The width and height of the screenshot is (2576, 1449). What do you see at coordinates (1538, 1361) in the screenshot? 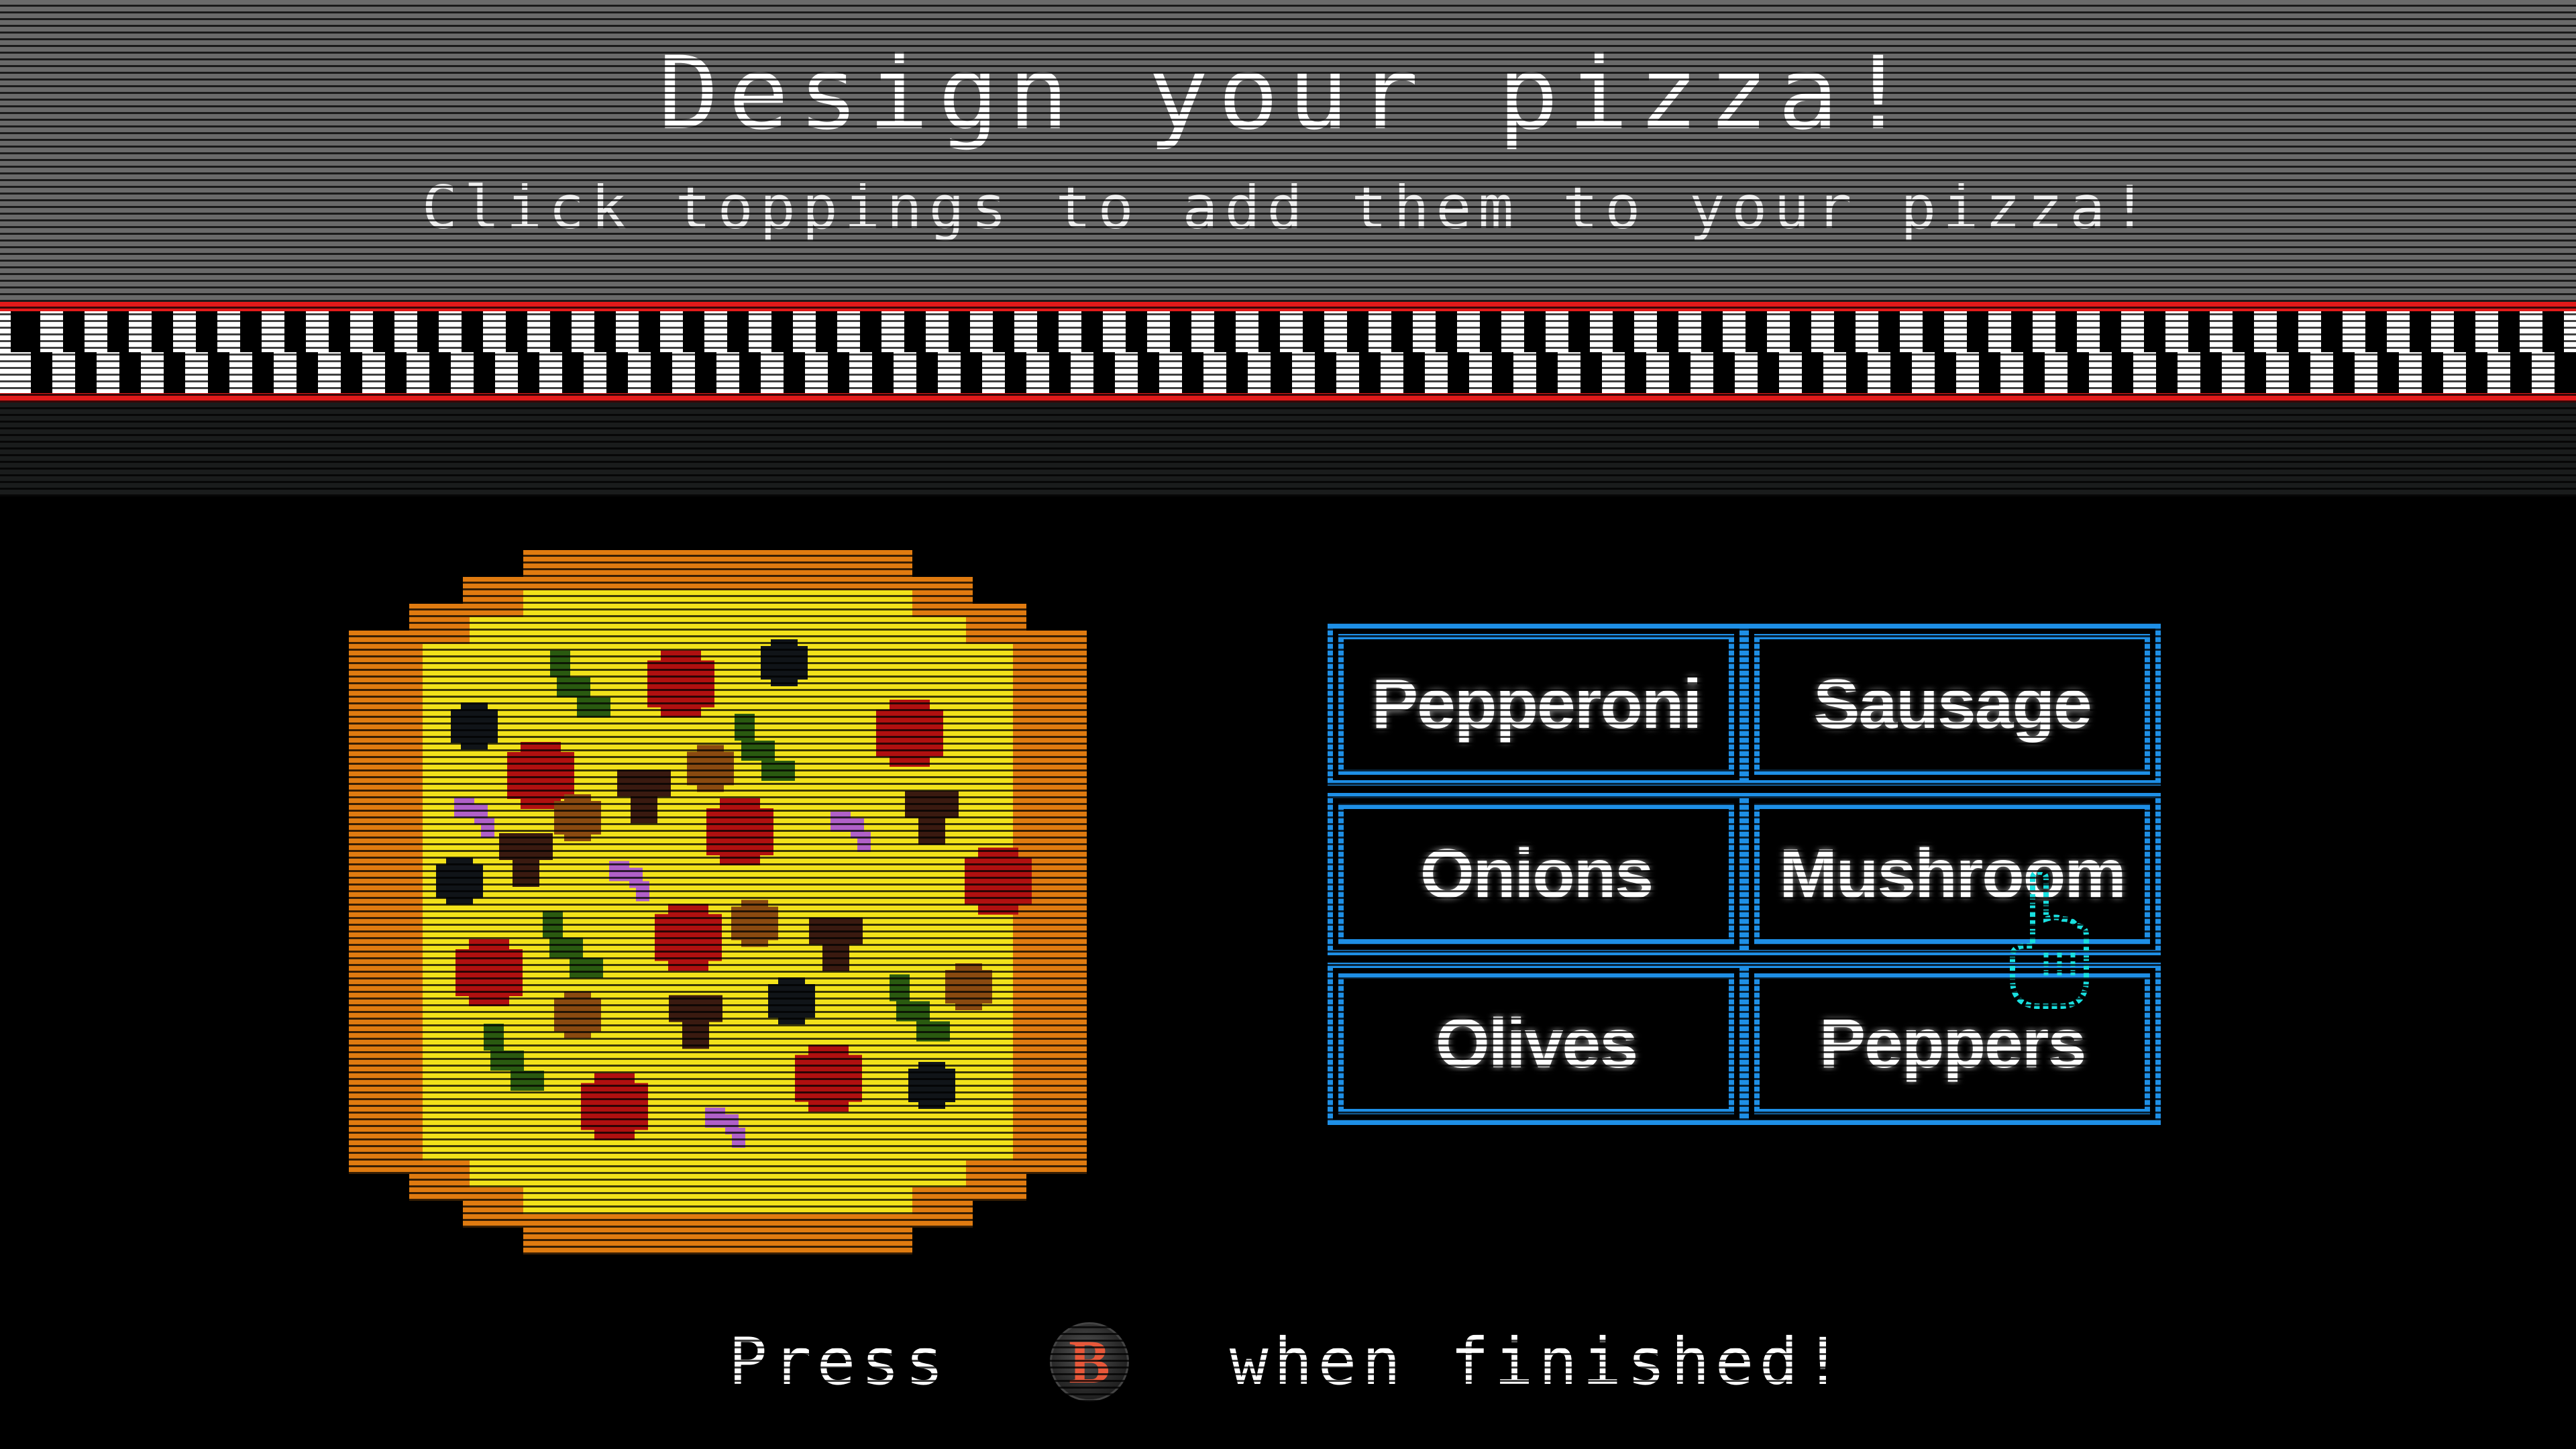
I see `finished-label: when finished!` at bounding box center [1538, 1361].